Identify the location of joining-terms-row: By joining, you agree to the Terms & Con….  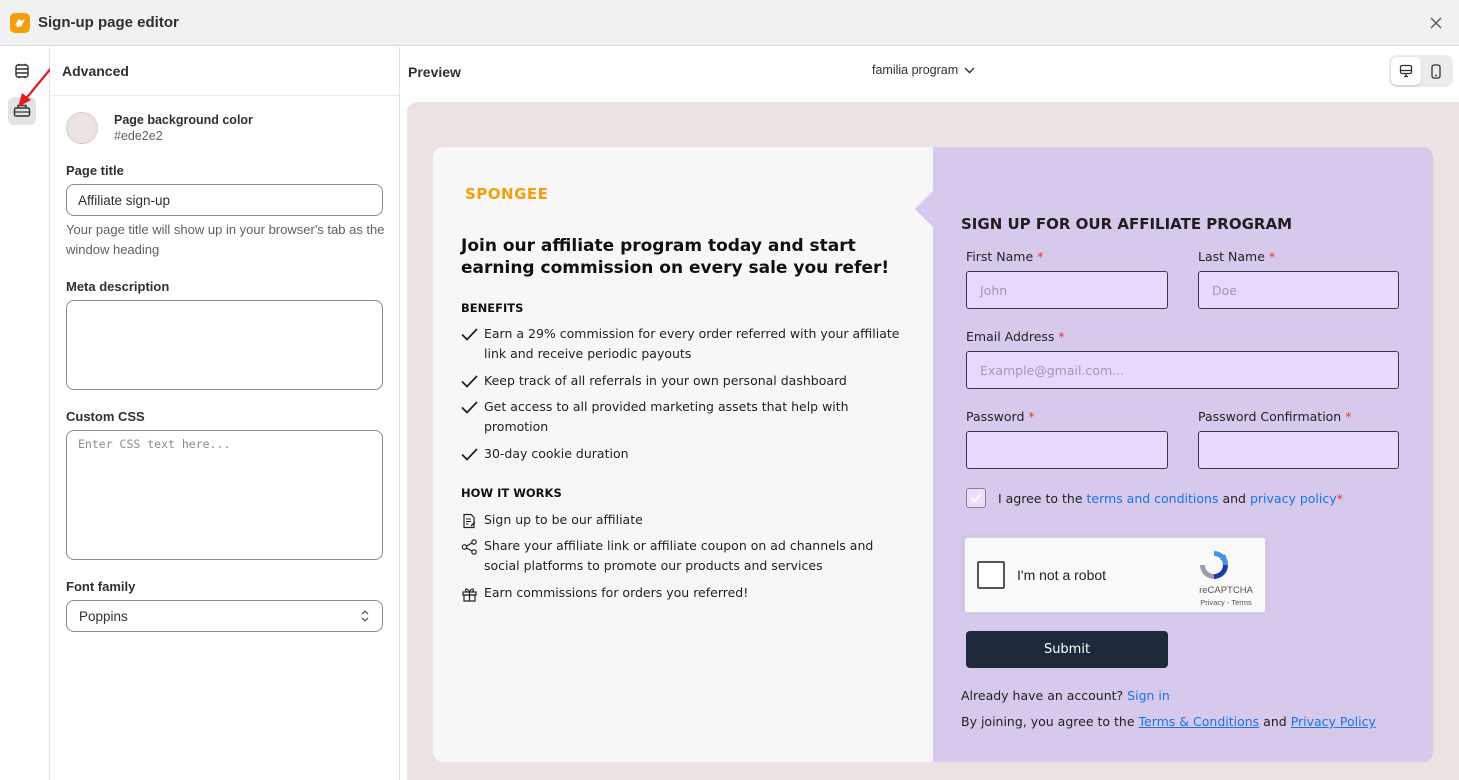
(1168, 721).